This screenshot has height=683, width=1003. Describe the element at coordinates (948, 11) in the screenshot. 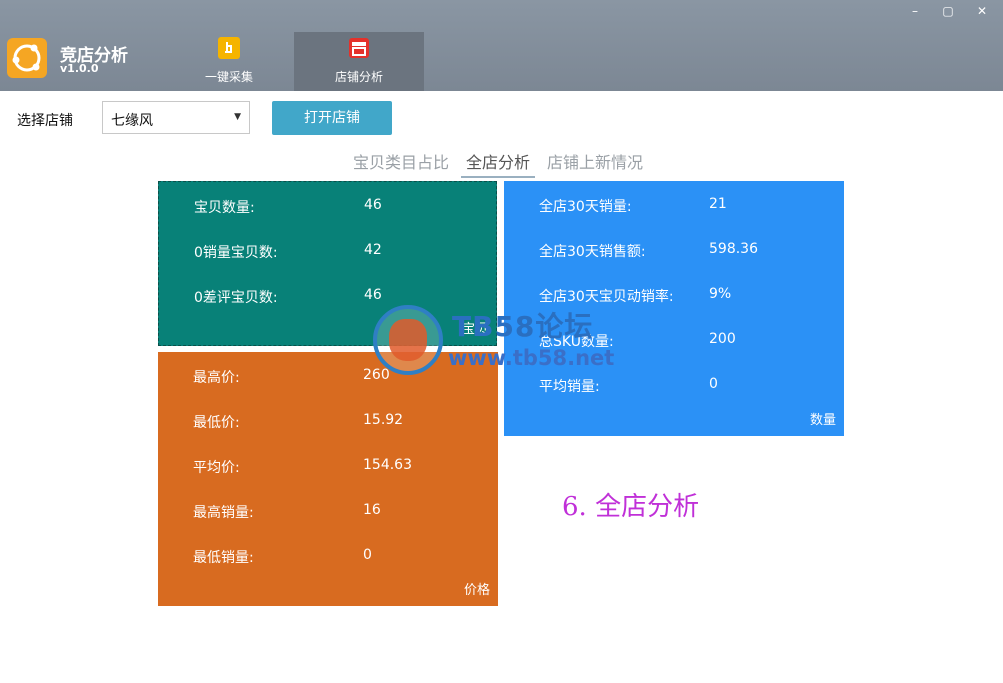

I see `maximize-button: ▢` at that location.